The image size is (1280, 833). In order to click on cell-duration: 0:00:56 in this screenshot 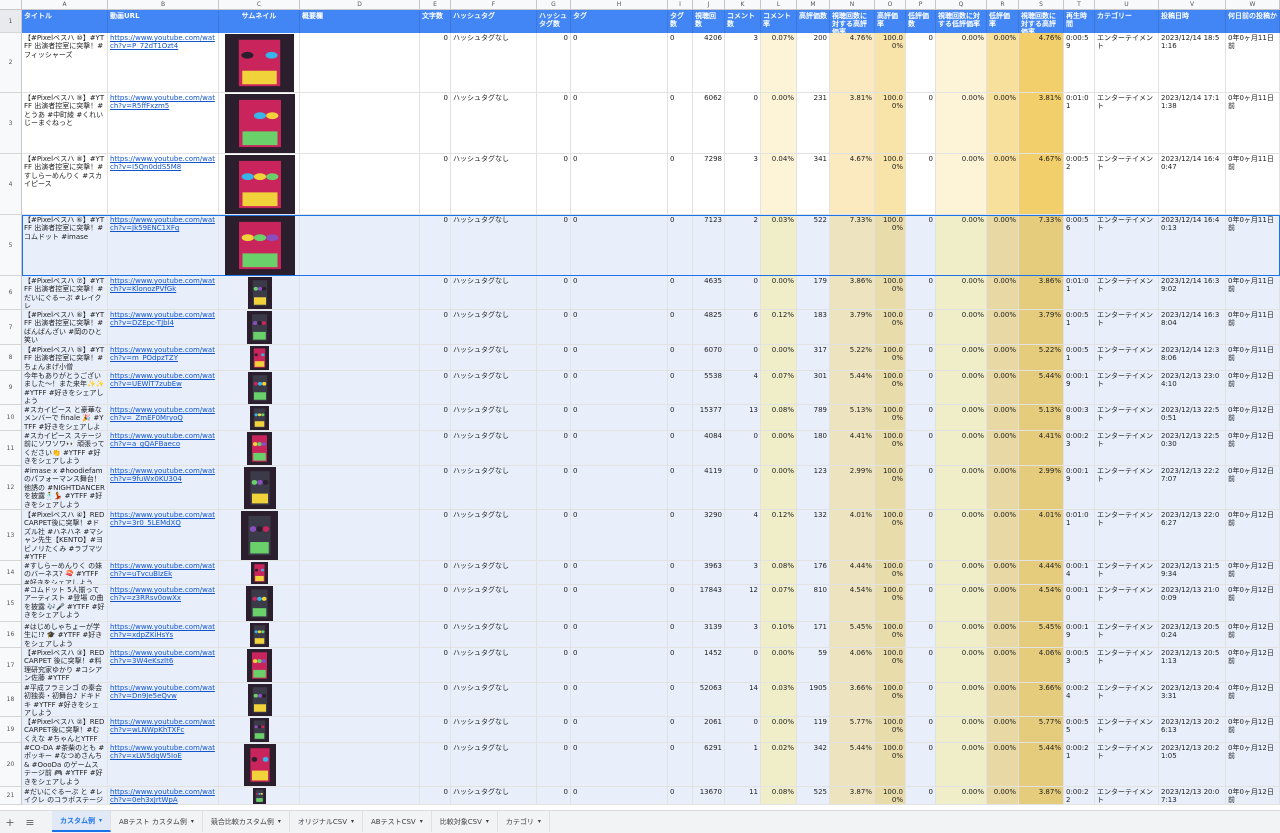, I will do `click(1079, 245)`.